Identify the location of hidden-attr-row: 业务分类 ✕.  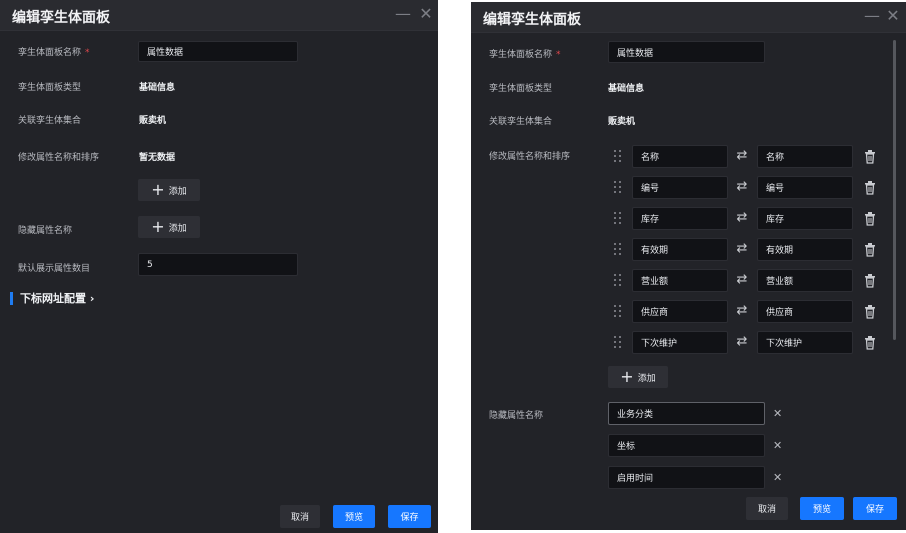
(688, 414).